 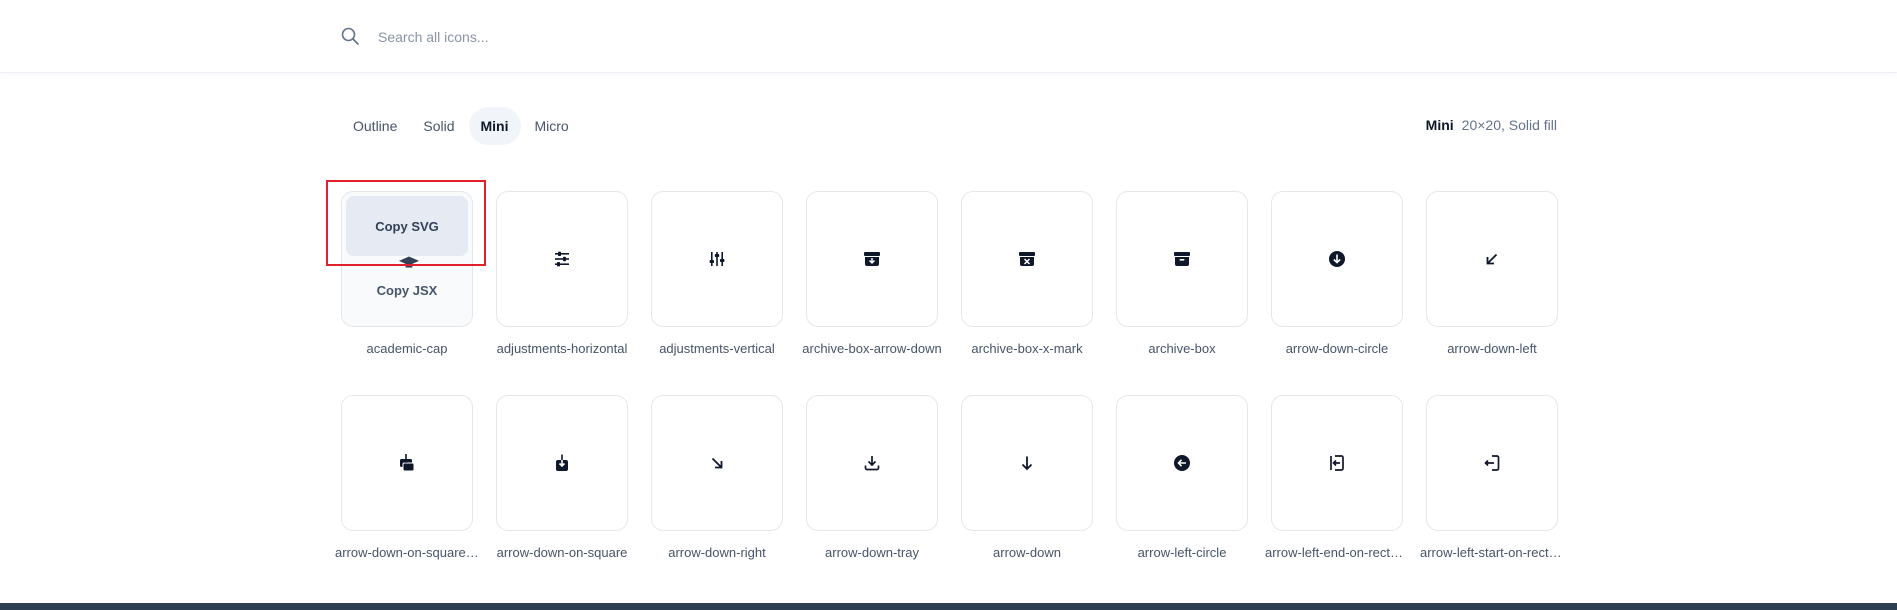 I want to click on arrow-down-on-square-stack-icon, so click(x=407, y=463).